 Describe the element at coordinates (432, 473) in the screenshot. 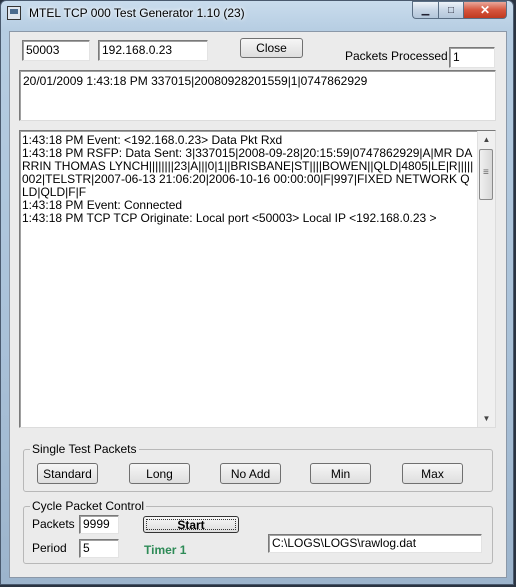

I see `max-button: Max` at that location.